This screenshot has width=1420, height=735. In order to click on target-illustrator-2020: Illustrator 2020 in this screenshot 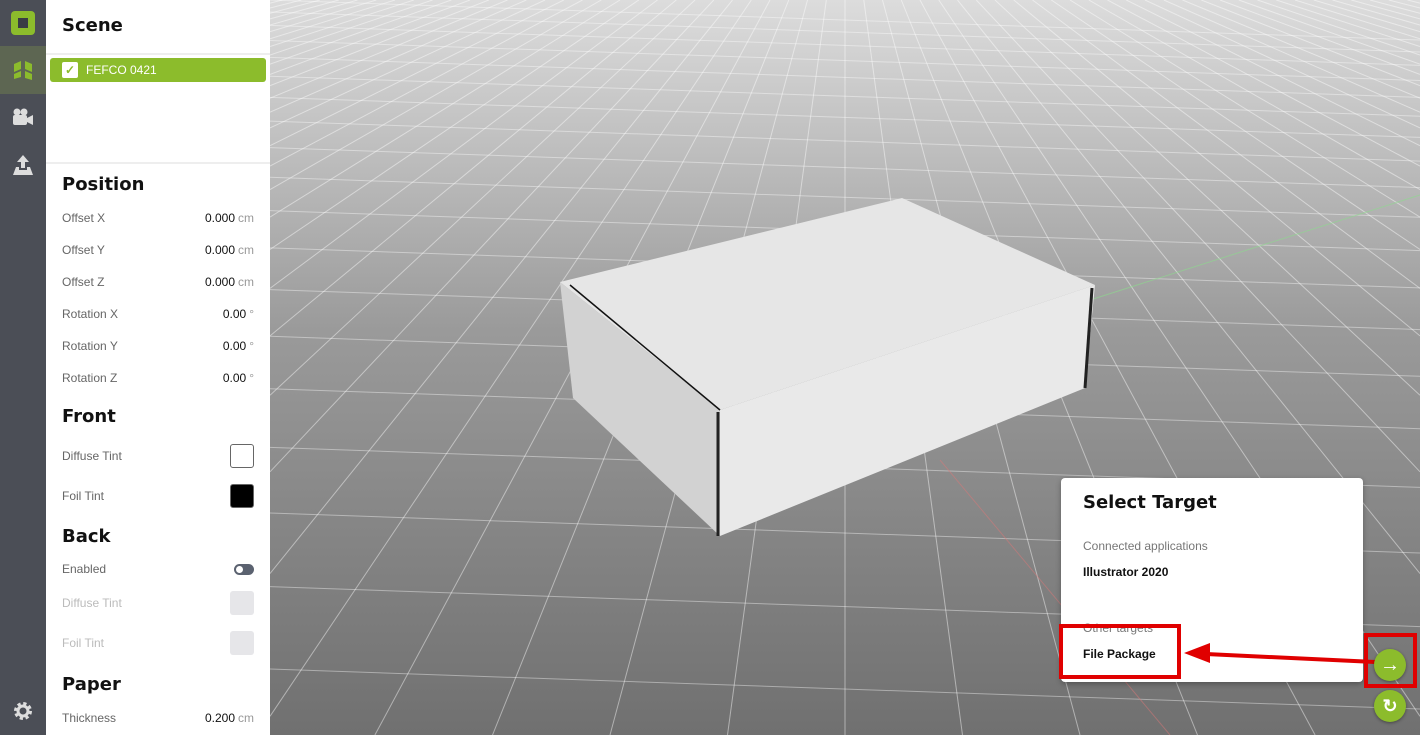, I will do `click(1125, 572)`.